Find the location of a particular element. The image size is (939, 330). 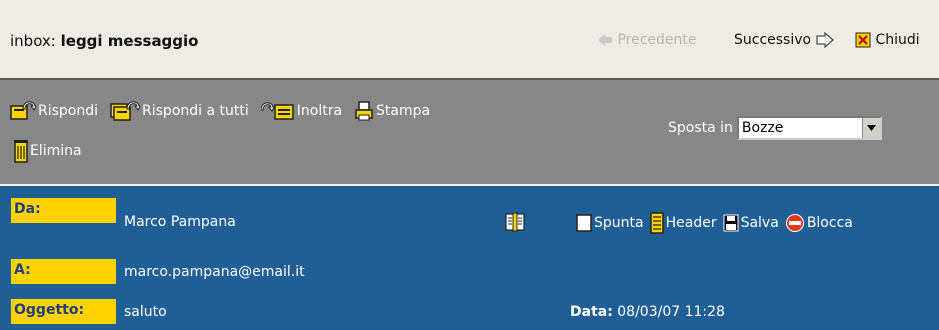

toolbar-row-1: Rispondi Rispondi a tutti Inoltra Stampa is located at coordinates (226, 111).